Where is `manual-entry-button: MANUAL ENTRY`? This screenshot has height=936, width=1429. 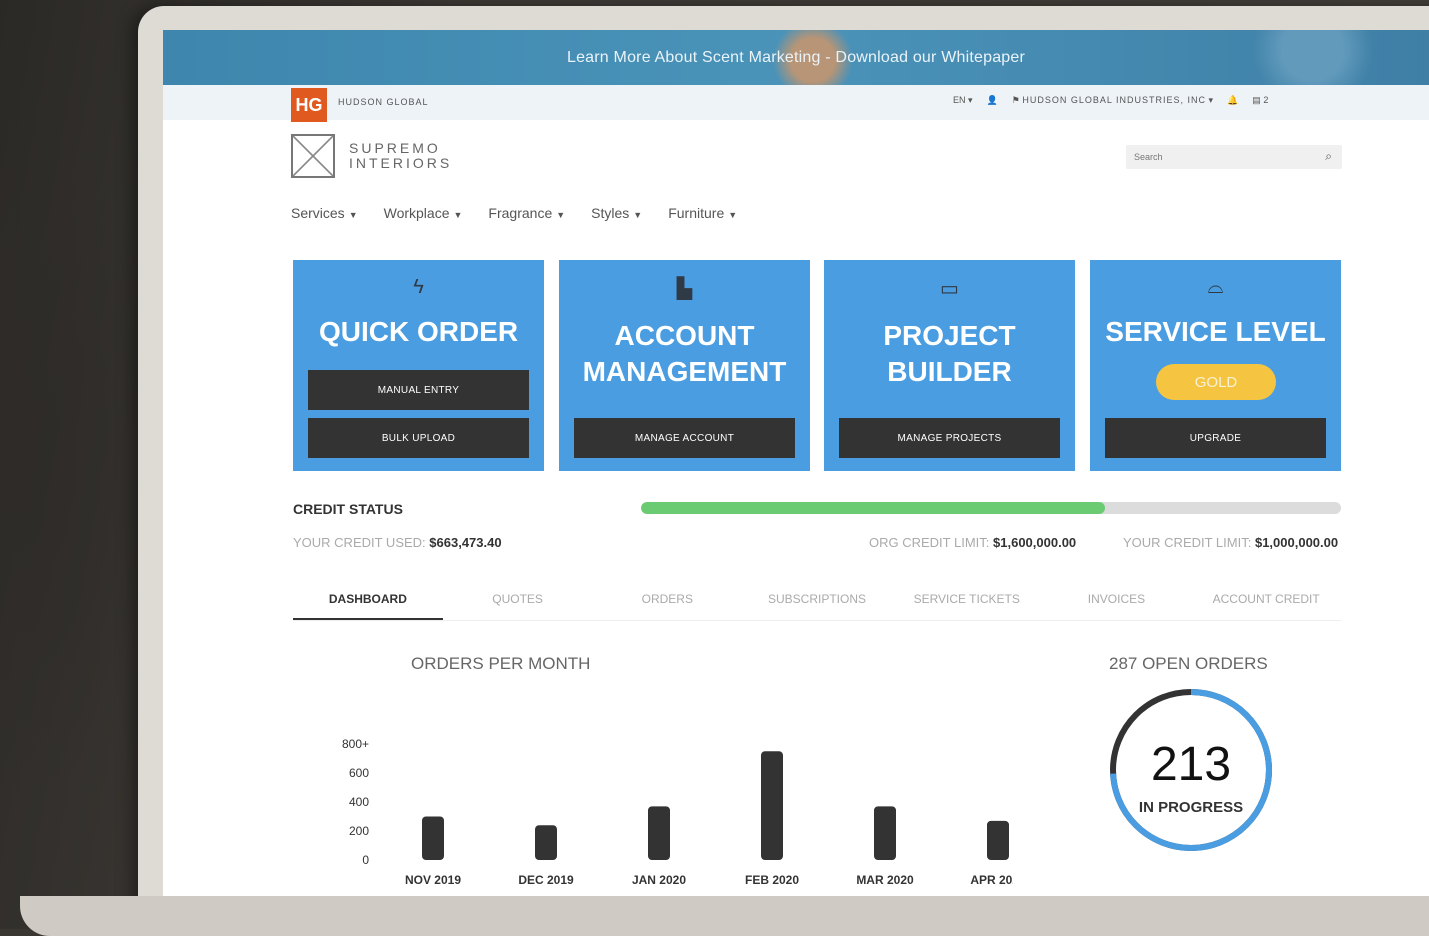 manual-entry-button: MANUAL ENTRY is located at coordinates (418, 390).